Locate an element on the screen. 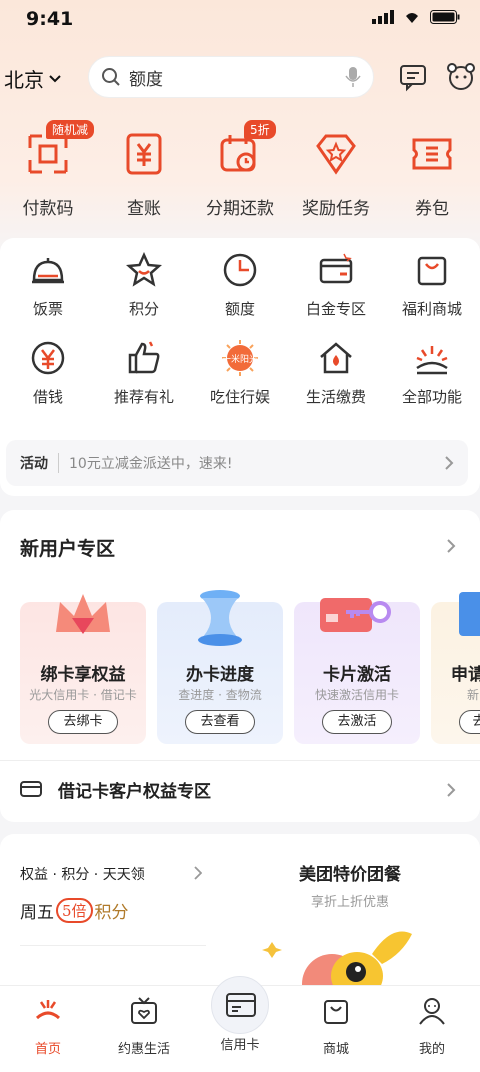 Image resolution: width=480 pixels, height=1072 pixels. sun-badge-text: 一米阳光 is located at coordinates (240, 359).